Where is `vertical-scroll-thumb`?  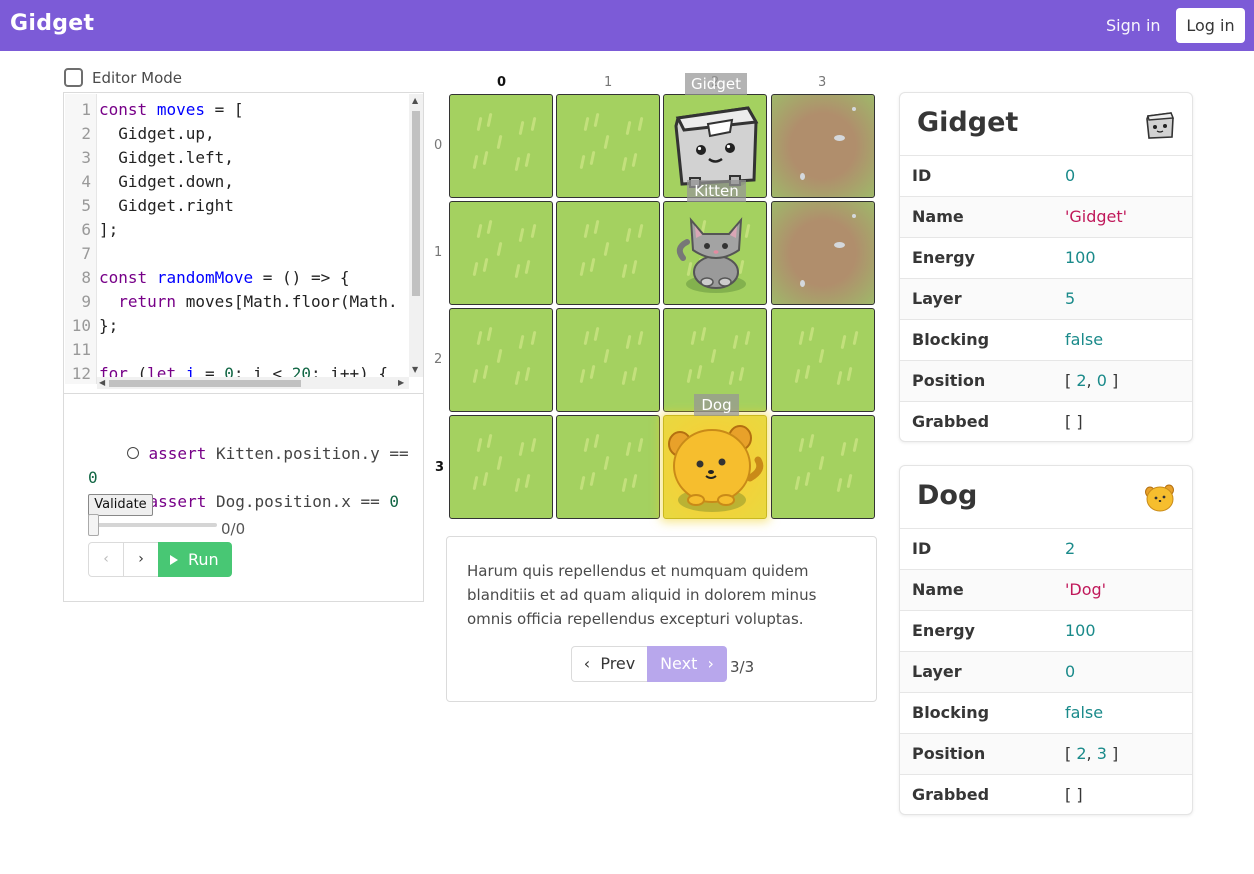
vertical-scroll-thumb is located at coordinates (416, 203).